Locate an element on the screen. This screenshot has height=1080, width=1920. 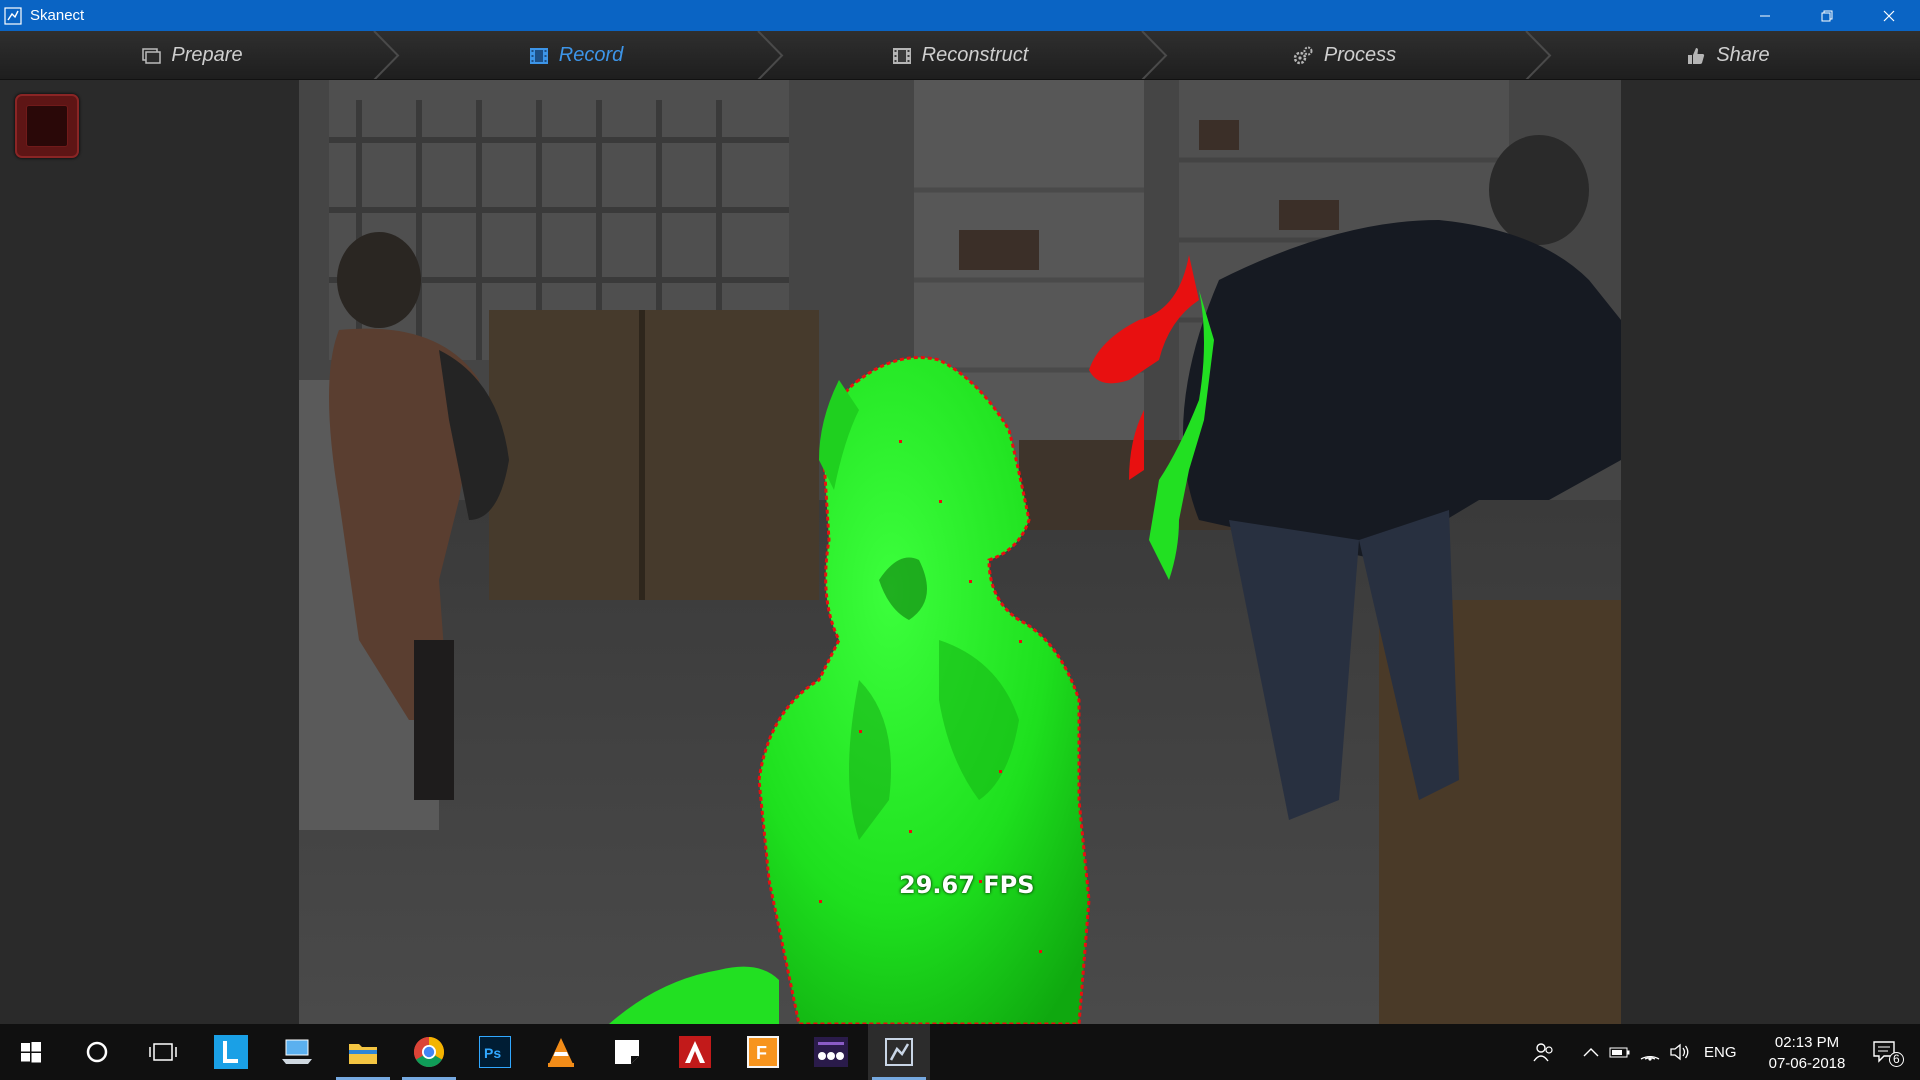
workflow-steps-bar: Prepare Record Reconstruct Process Share is located at coordinates (960, 55).